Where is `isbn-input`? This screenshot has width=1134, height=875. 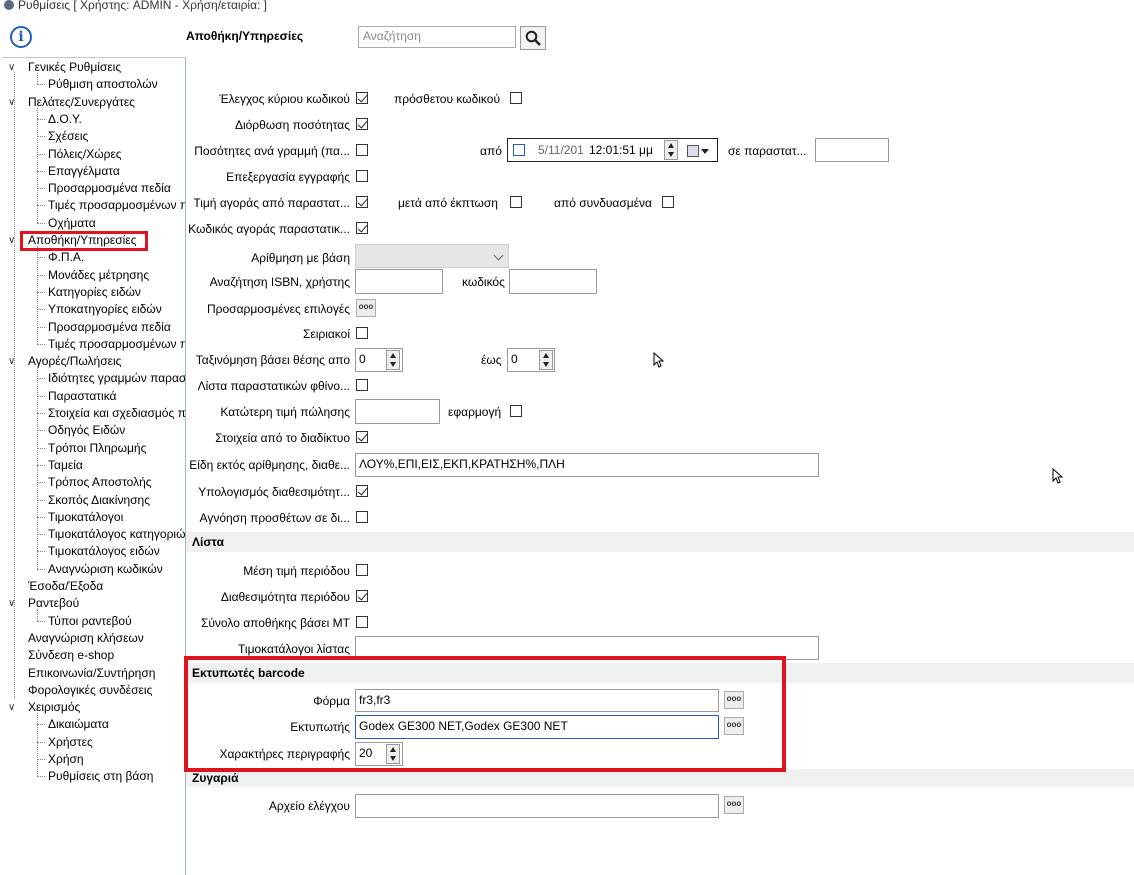
isbn-input is located at coordinates (399, 281).